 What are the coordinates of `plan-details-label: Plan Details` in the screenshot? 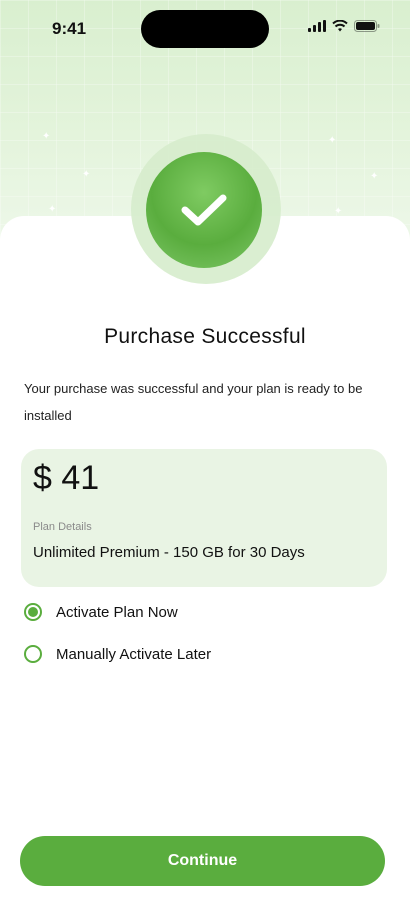 It's located at (62, 527).